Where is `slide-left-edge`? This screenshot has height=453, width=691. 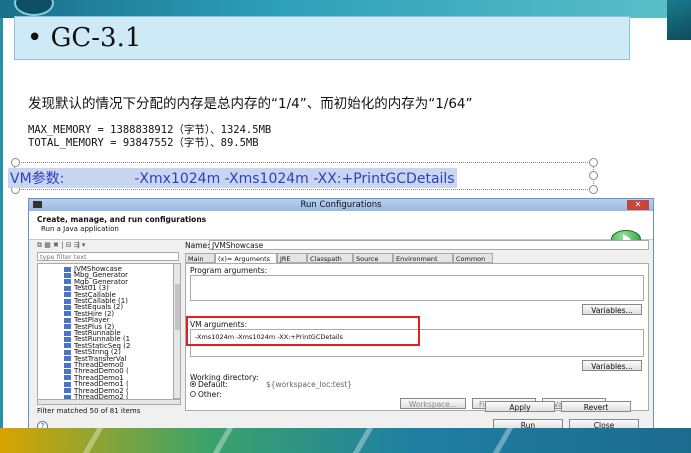
slide-left-edge is located at coordinates (1, 223).